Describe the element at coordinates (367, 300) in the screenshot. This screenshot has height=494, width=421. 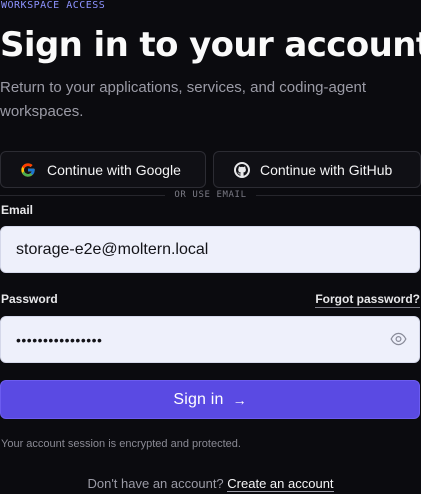
I see `forgot-password-link: Forgot password?` at that location.